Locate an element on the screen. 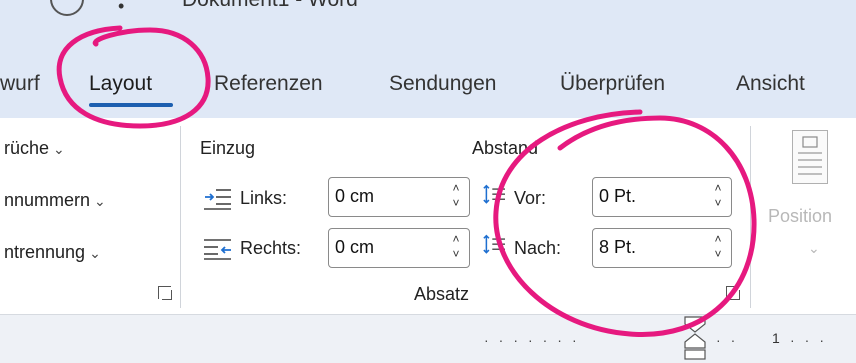 The width and height of the screenshot is (856, 363). indent-left-spinner: 0 cm ˄ ˅ is located at coordinates (399, 197).